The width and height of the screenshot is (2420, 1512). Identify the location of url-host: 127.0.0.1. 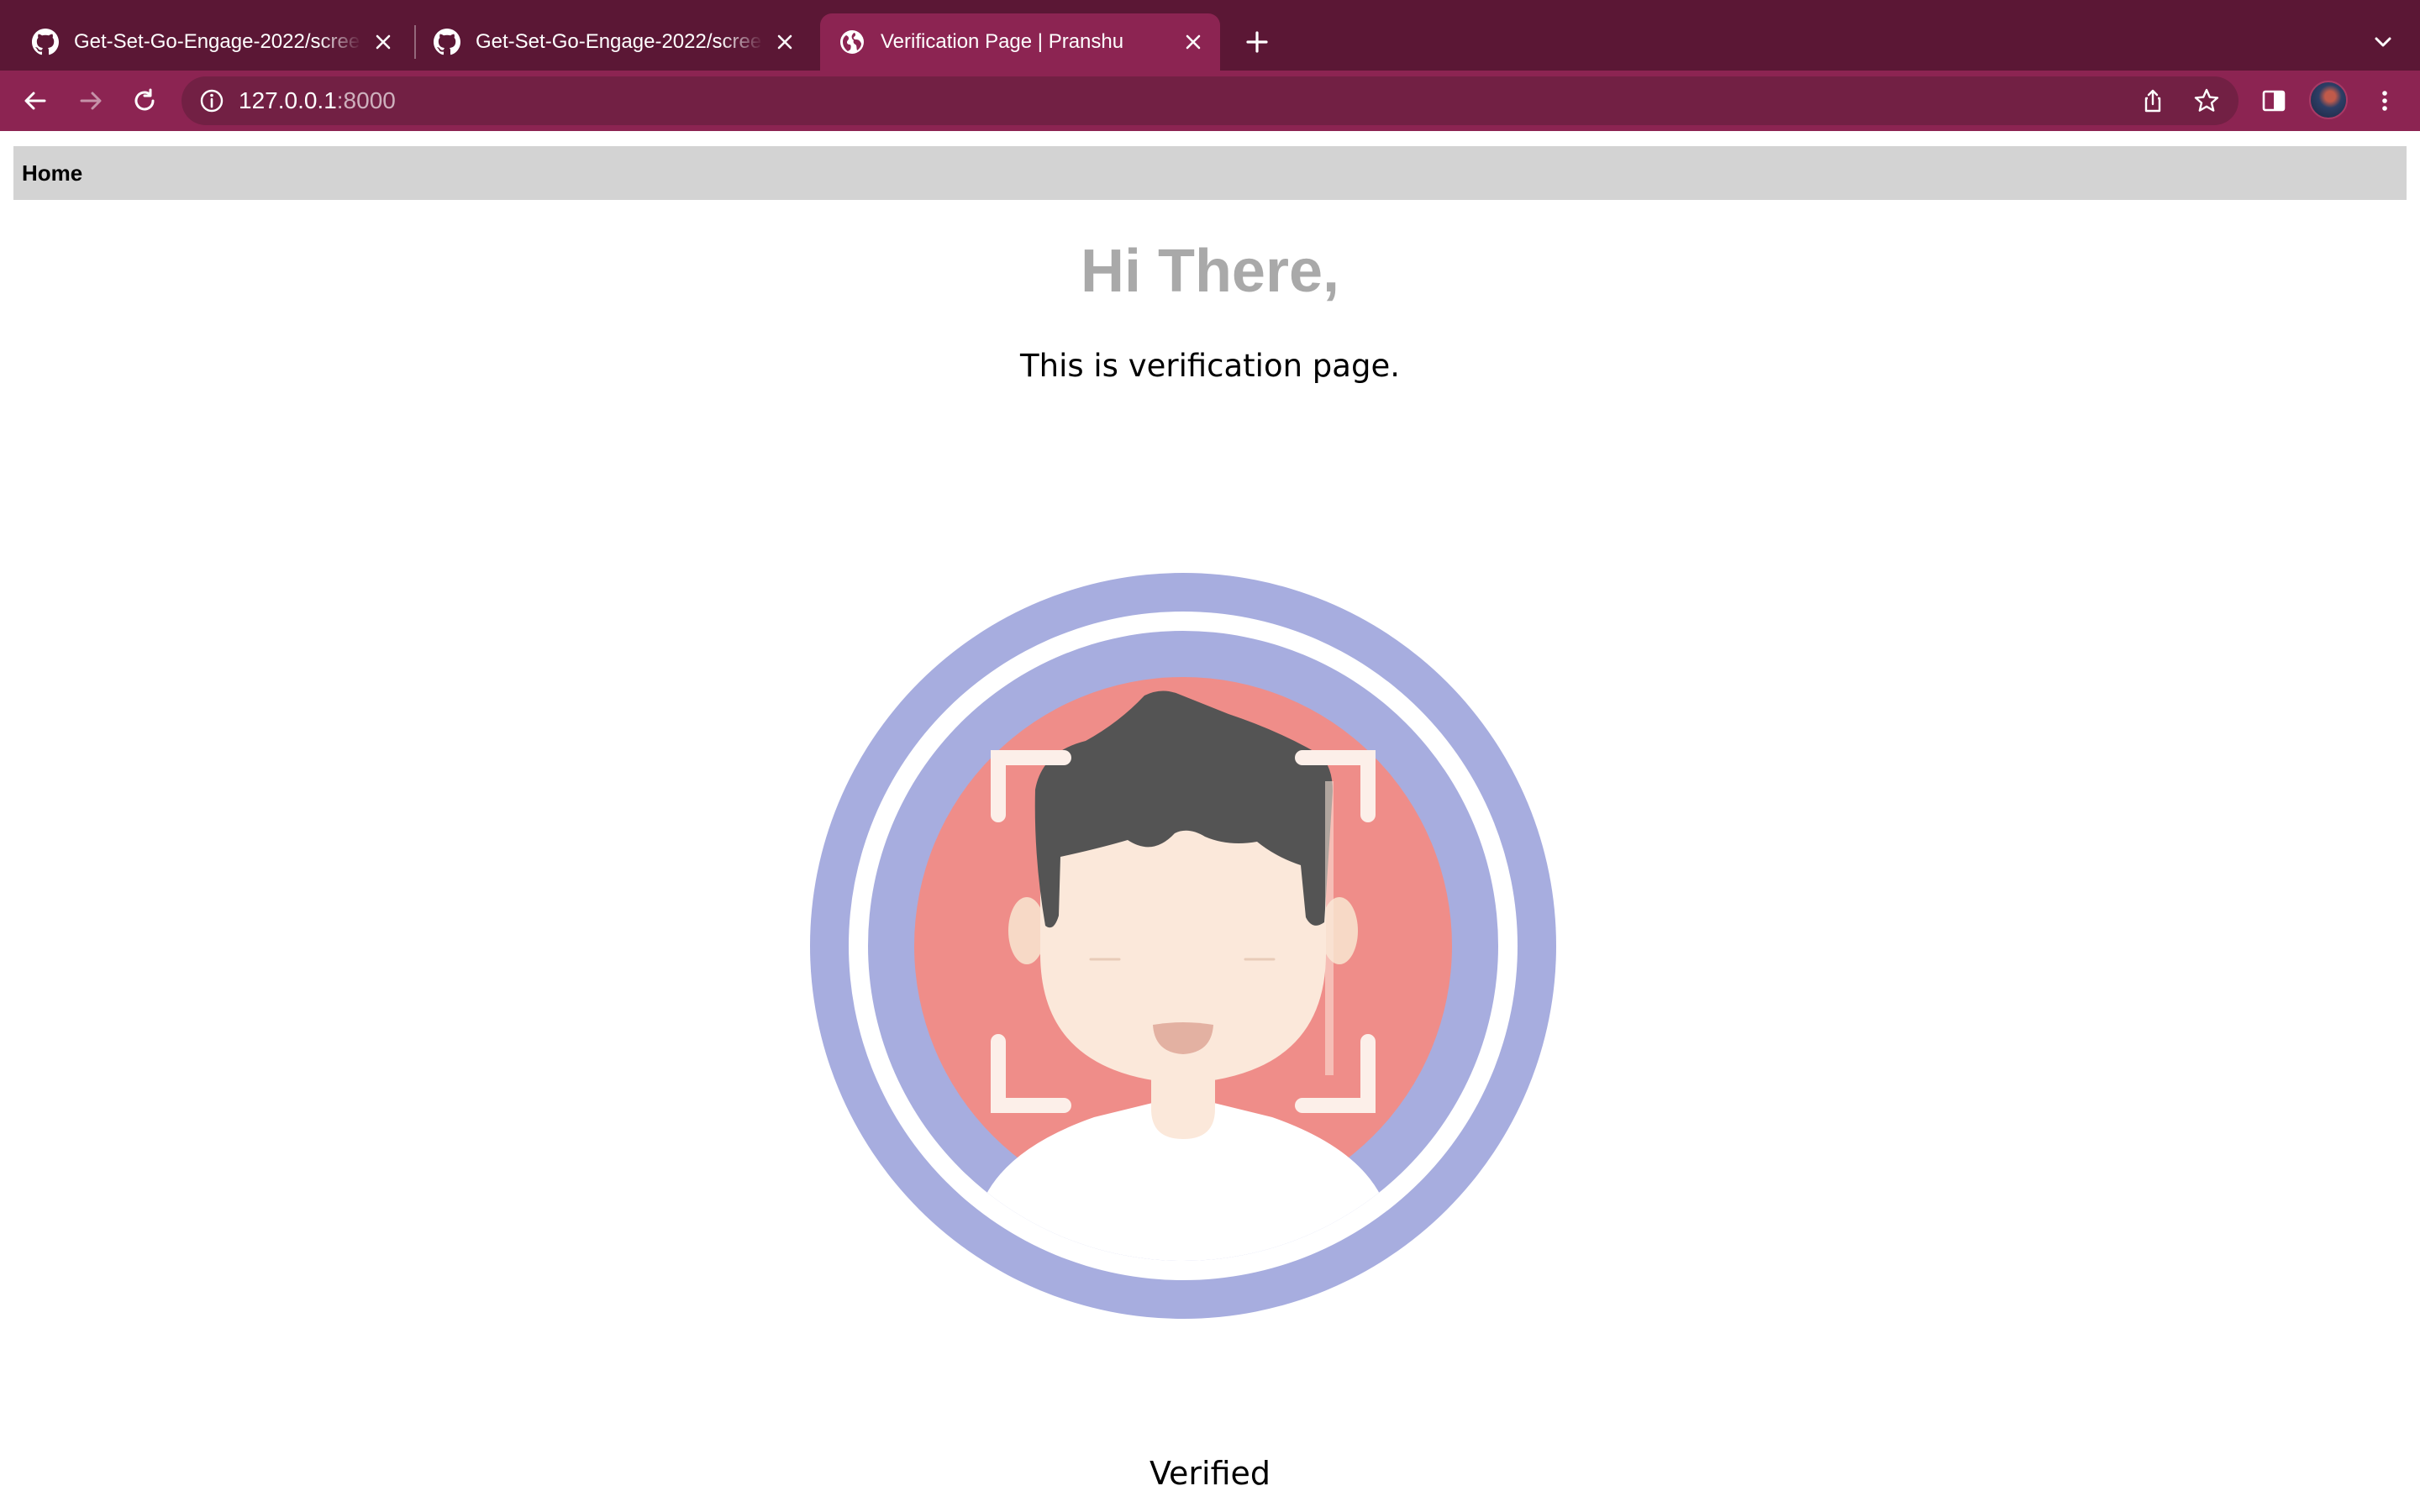
(288, 100).